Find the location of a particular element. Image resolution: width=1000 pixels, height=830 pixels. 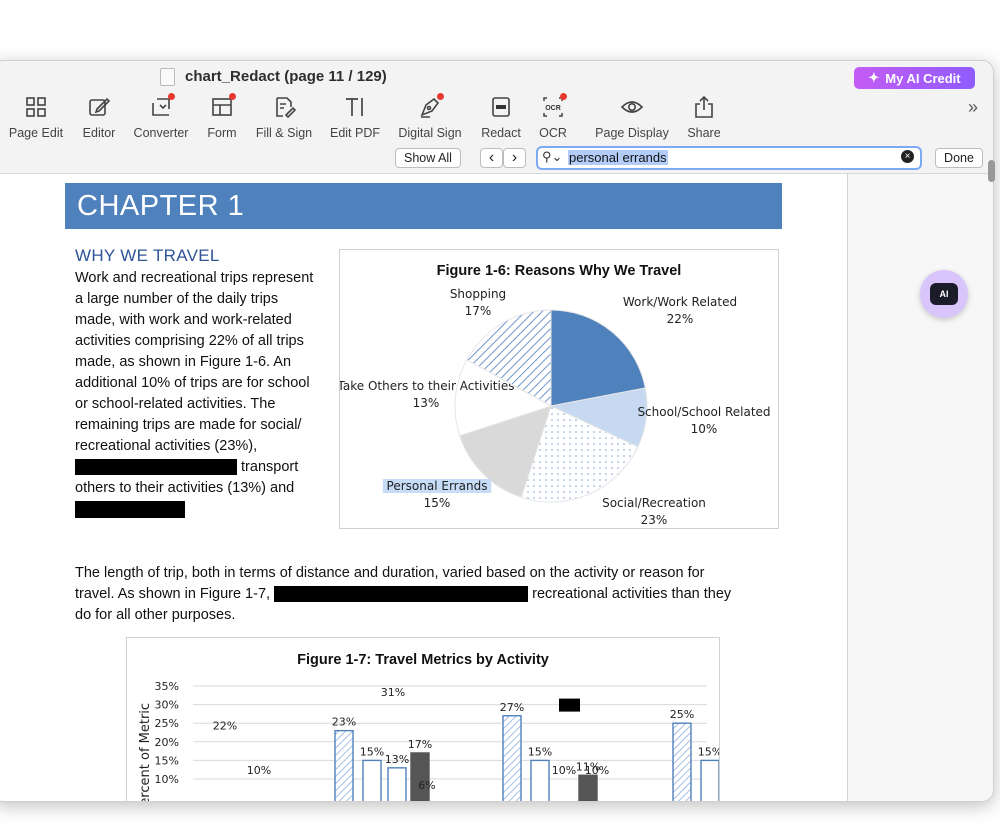

bar-data-label: 13% is located at coordinates (397, 759).